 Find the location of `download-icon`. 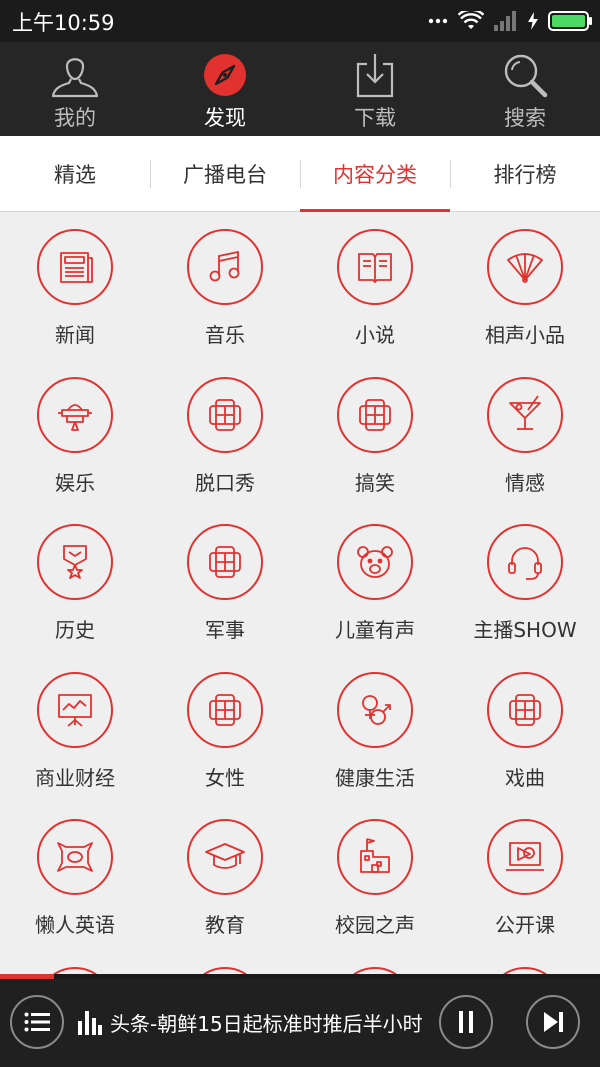

download-icon is located at coordinates (375, 76).